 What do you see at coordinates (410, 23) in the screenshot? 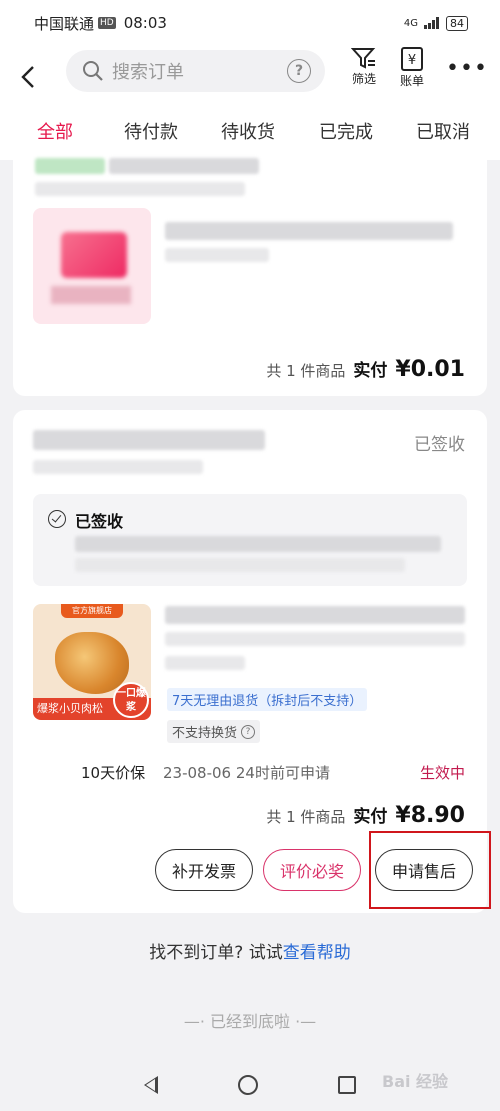
I see `network-label: 4G` at bounding box center [410, 23].